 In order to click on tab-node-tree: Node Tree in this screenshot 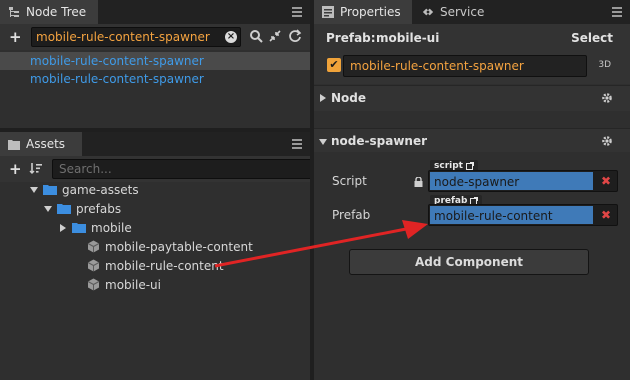, I will do `click(49, 12)`.